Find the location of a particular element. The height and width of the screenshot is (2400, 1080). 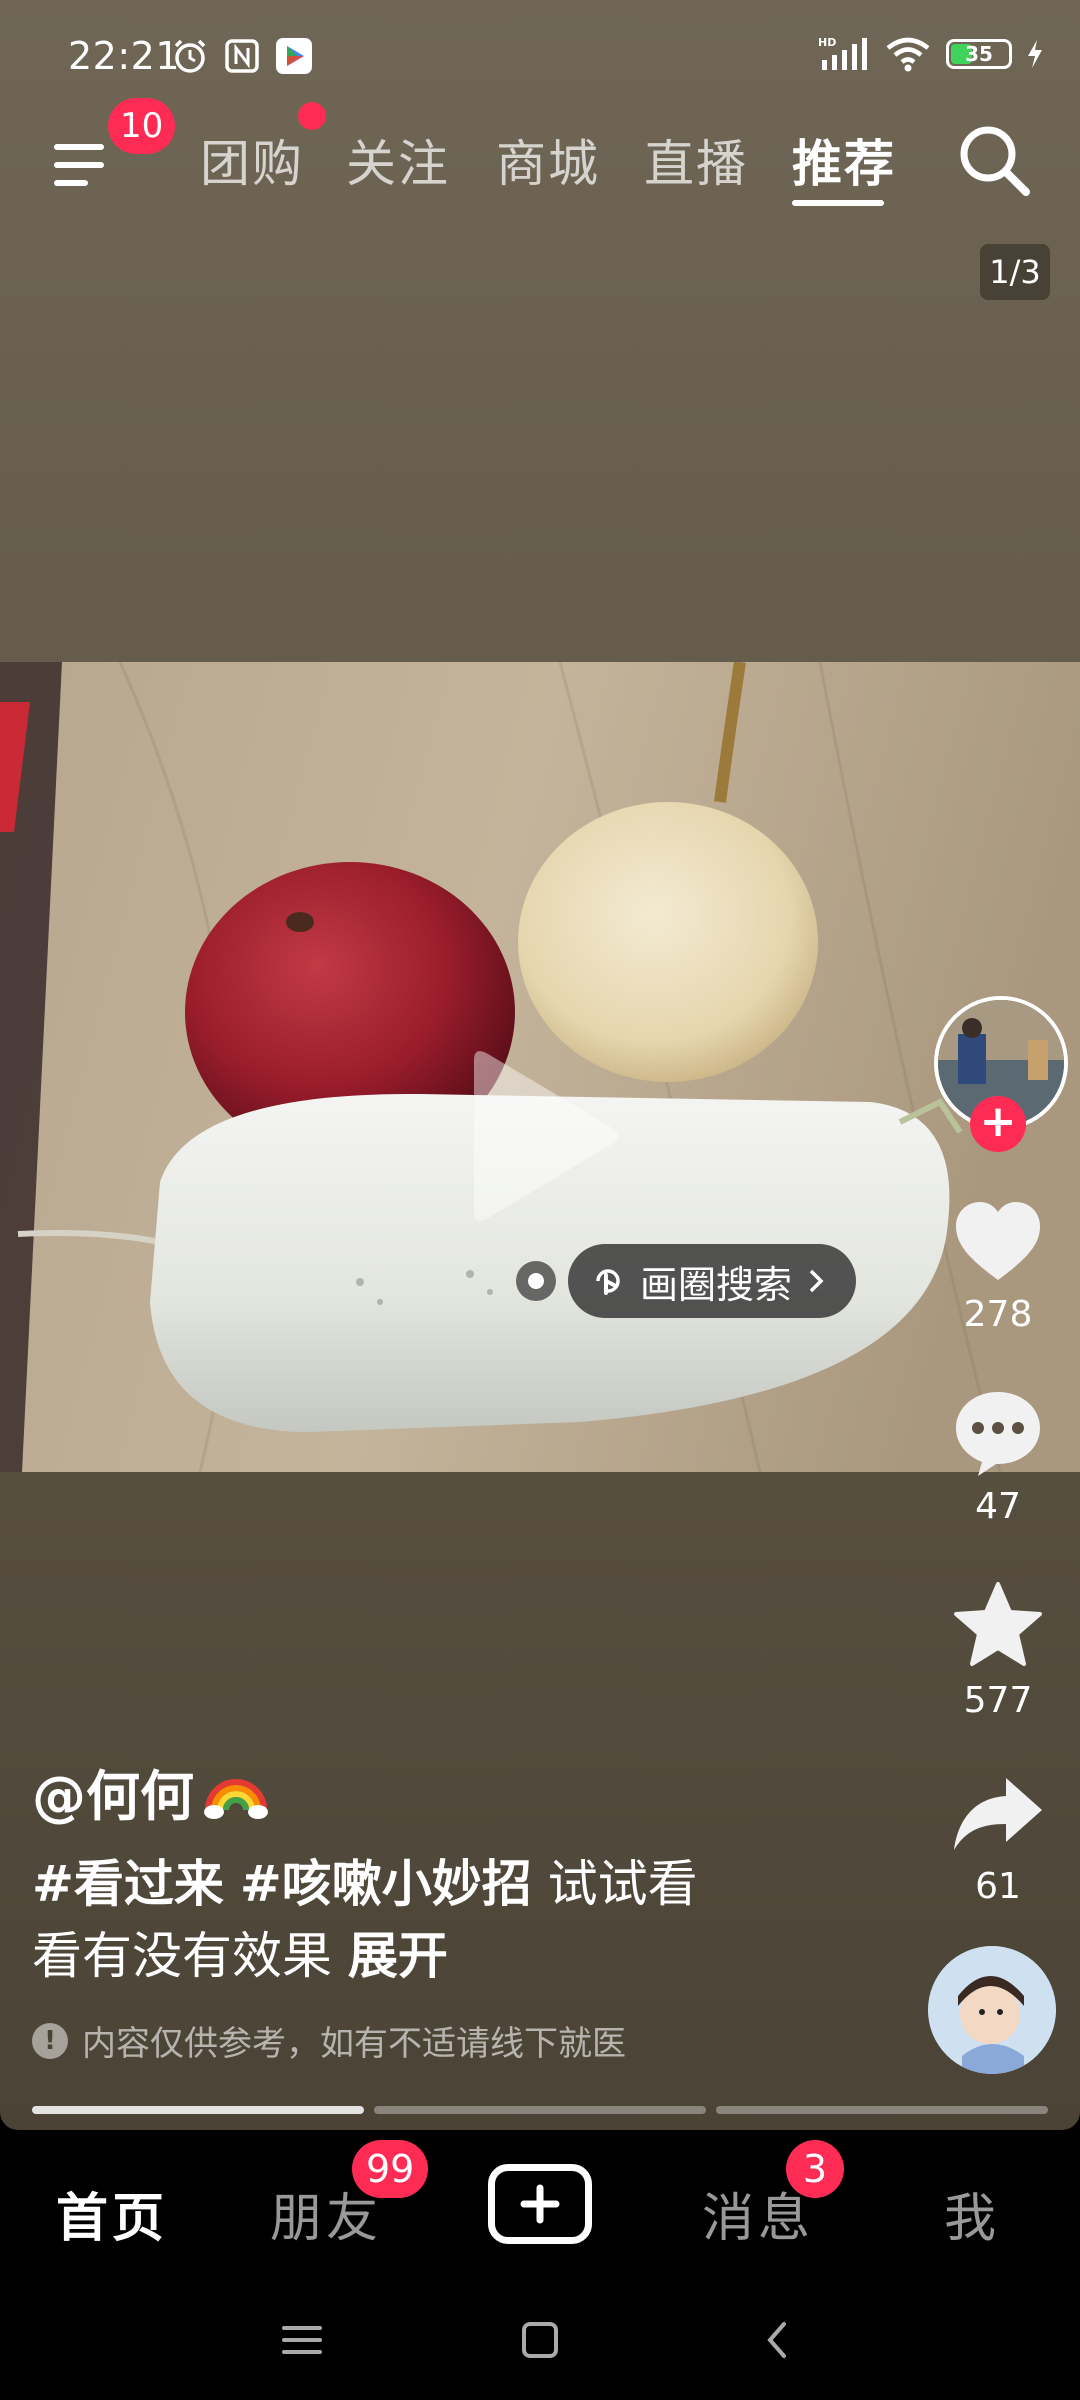

tab-live: 直播 is located at coordinates (696, 160).